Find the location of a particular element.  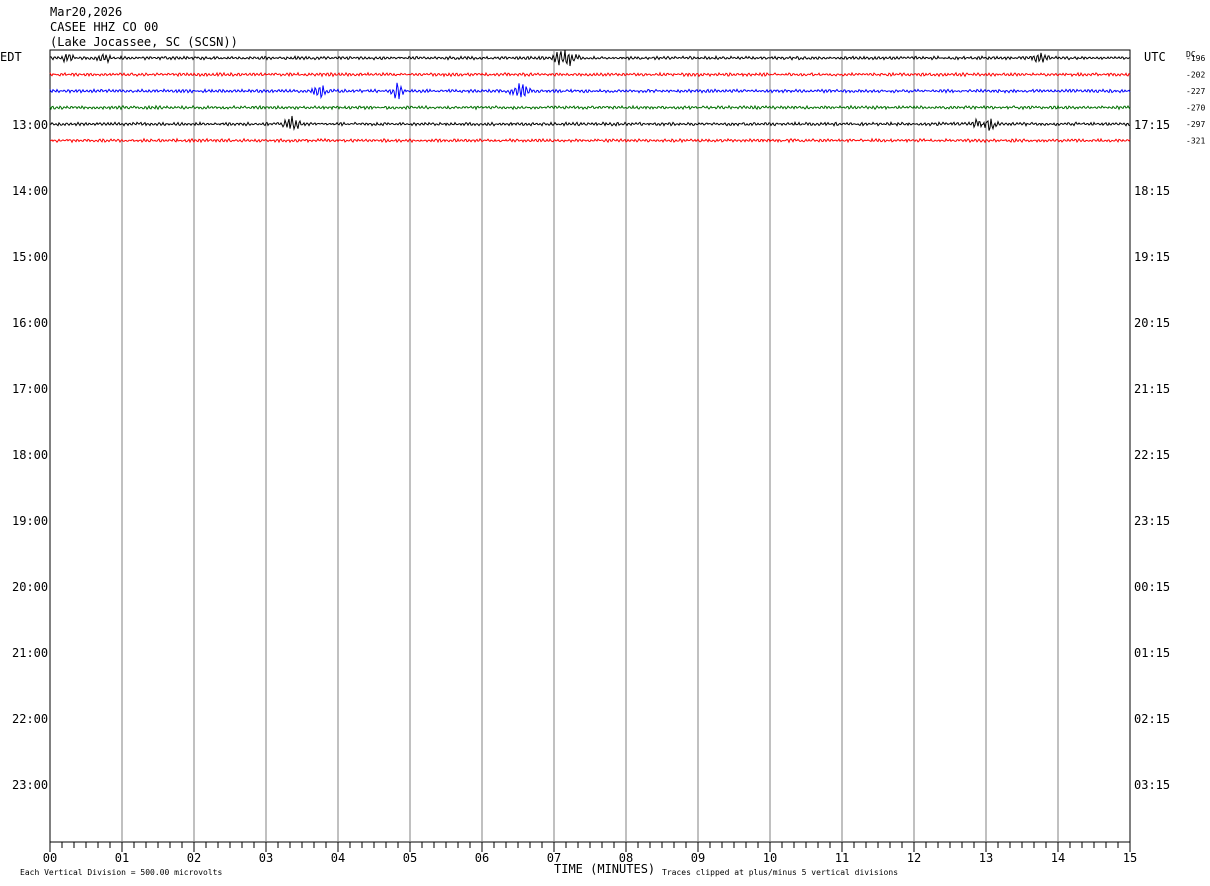

dc-offset-label: -227 is located at coordinates (1195, 91).